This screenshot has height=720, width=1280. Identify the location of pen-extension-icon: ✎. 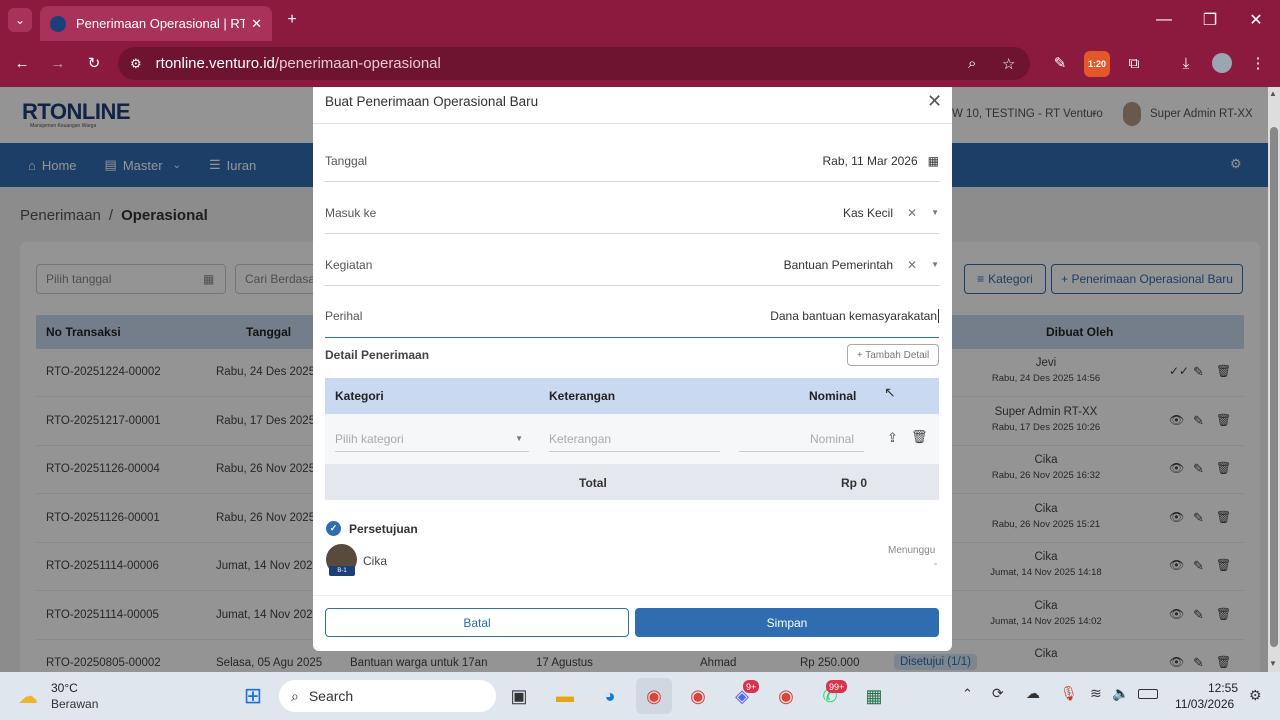
(1060, 63).